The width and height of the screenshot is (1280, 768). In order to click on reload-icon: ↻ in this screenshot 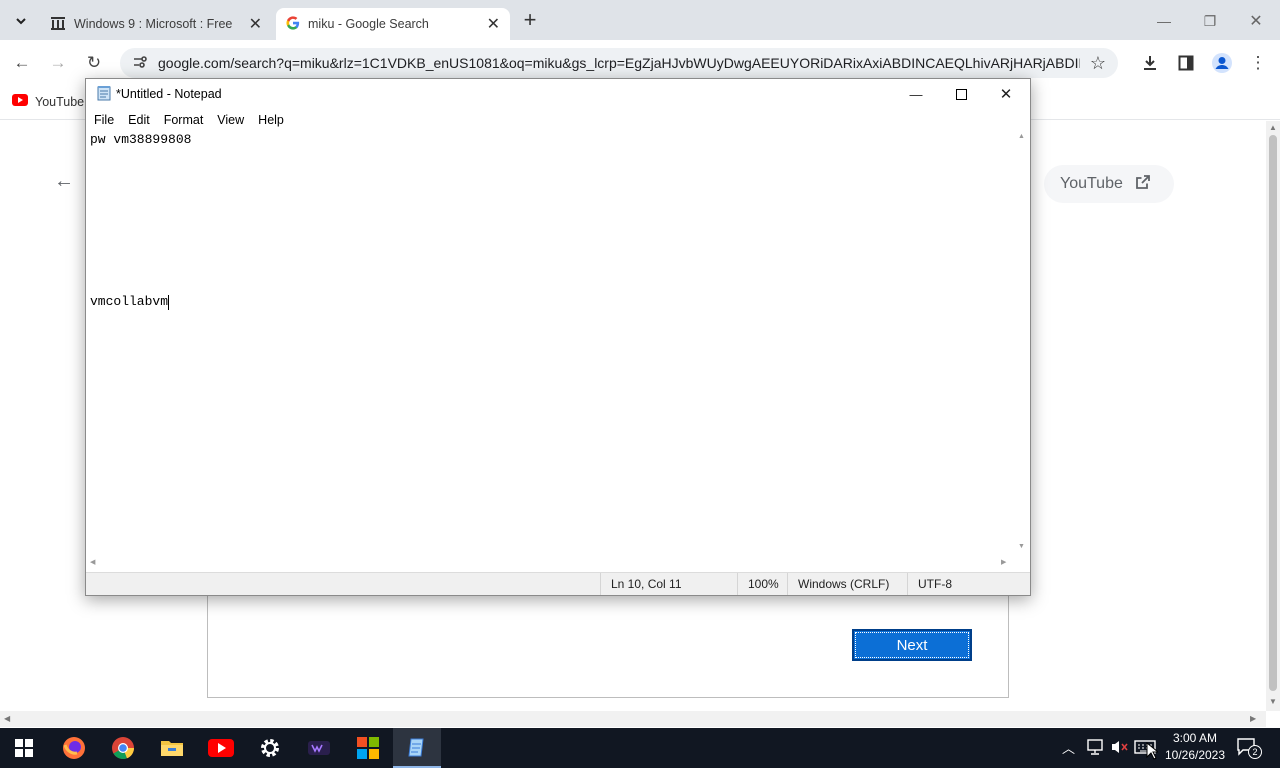, I will do `click(94, 63)`.